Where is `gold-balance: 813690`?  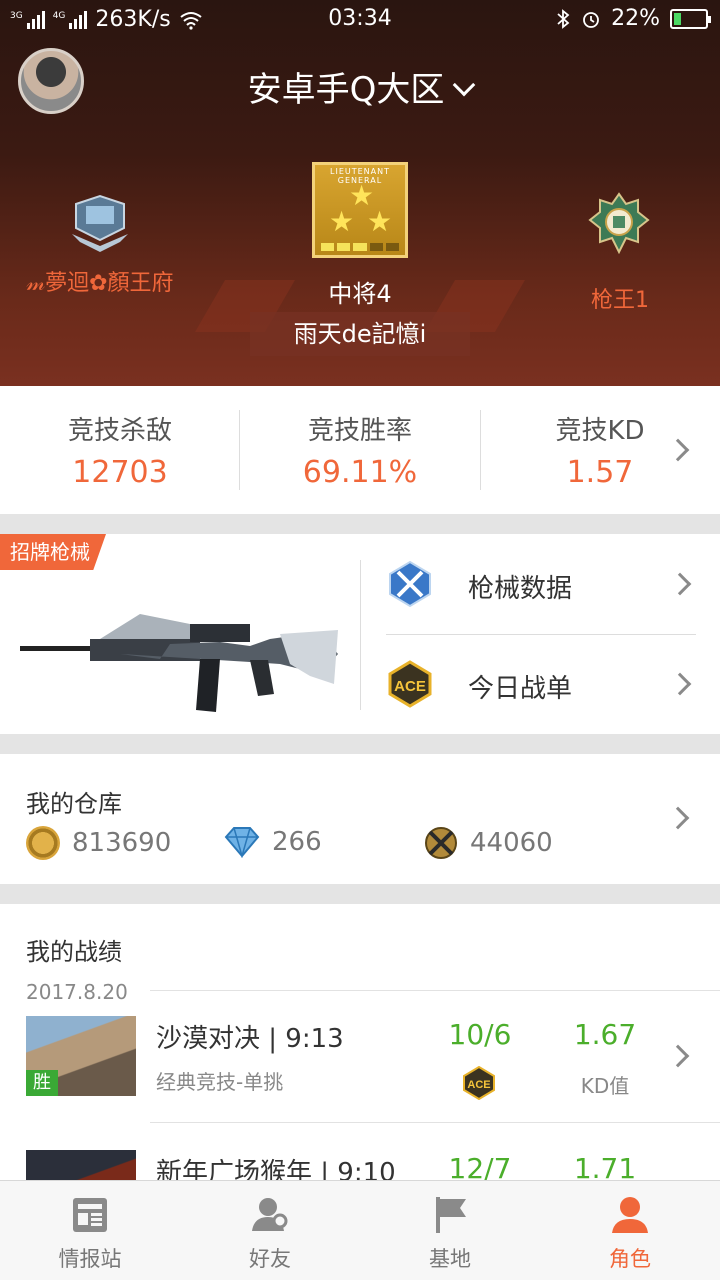
gold-balance: 813690 is located at coordinates (98, 843).